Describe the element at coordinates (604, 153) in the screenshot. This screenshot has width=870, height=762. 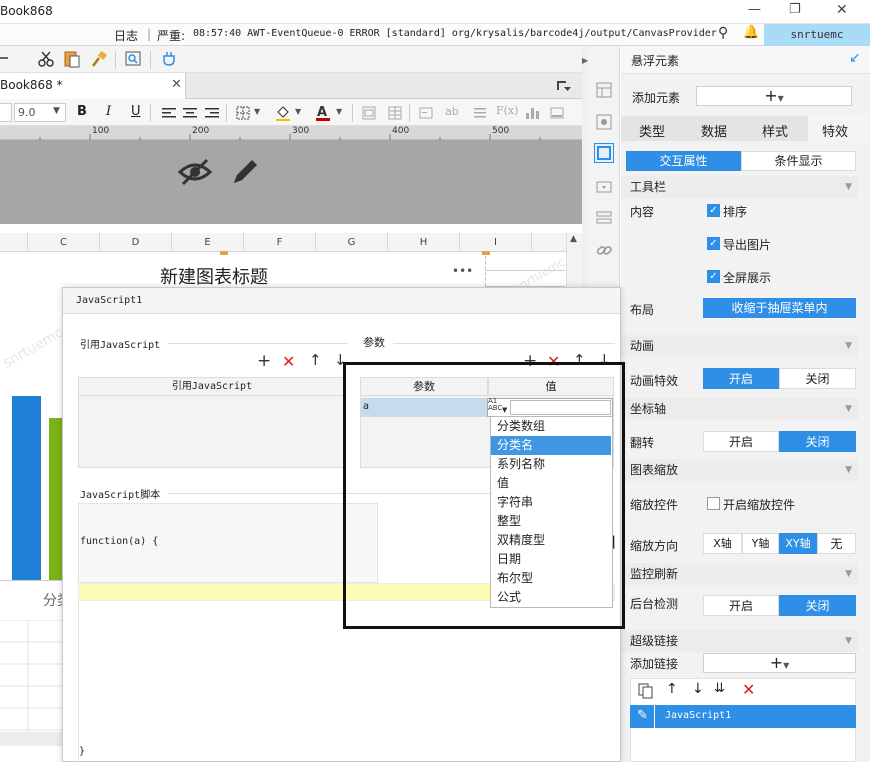
I see `float-element-icon` at that location.